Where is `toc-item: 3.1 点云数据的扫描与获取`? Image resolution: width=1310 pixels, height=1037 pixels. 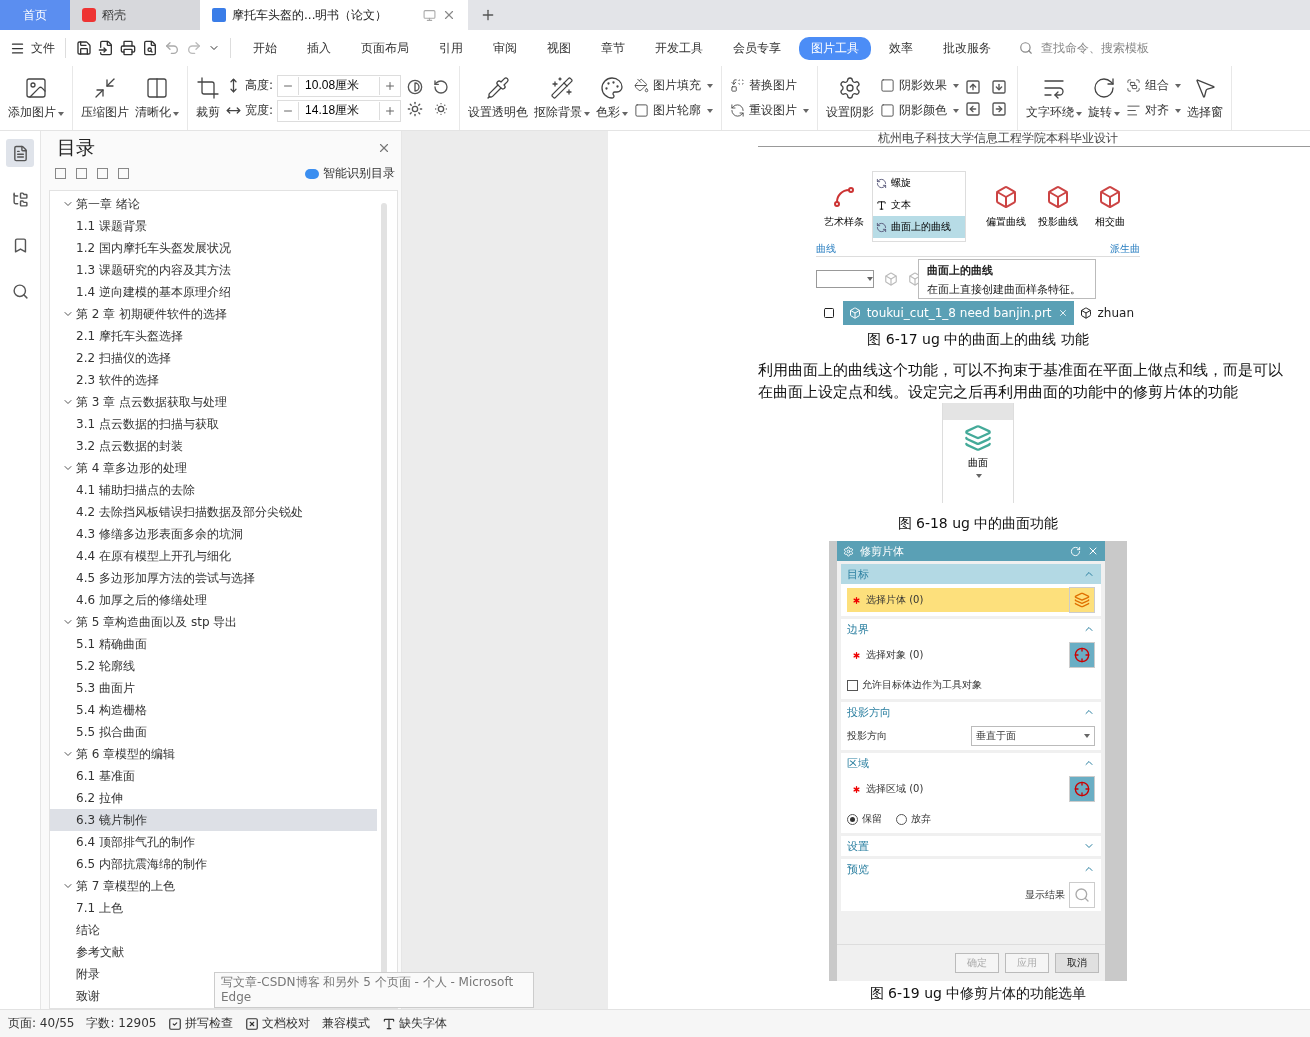
toc-item: 3.1 点云数据的扫描与获取 is located at coordinates (213, 424).